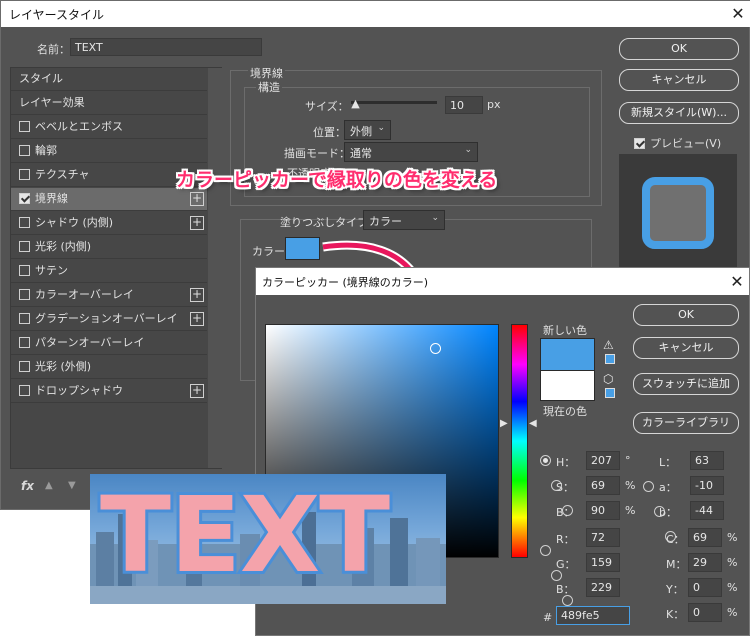 The image size is (750, 636). What do you see at coordinates (676, 564) in the screenshot?
I see `channel-label: M：` at bounding box center [676, 564].